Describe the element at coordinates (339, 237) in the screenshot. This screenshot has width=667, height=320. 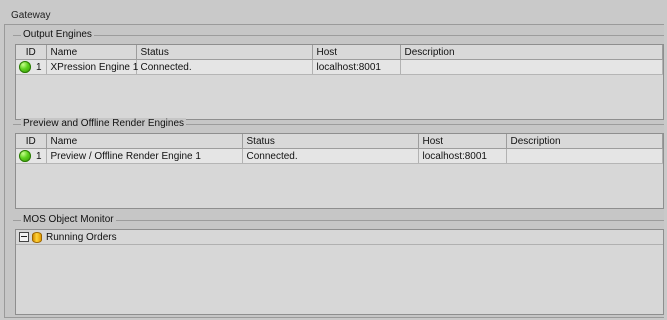
I see `tree-item-running-orders: Running Orders` at that location.